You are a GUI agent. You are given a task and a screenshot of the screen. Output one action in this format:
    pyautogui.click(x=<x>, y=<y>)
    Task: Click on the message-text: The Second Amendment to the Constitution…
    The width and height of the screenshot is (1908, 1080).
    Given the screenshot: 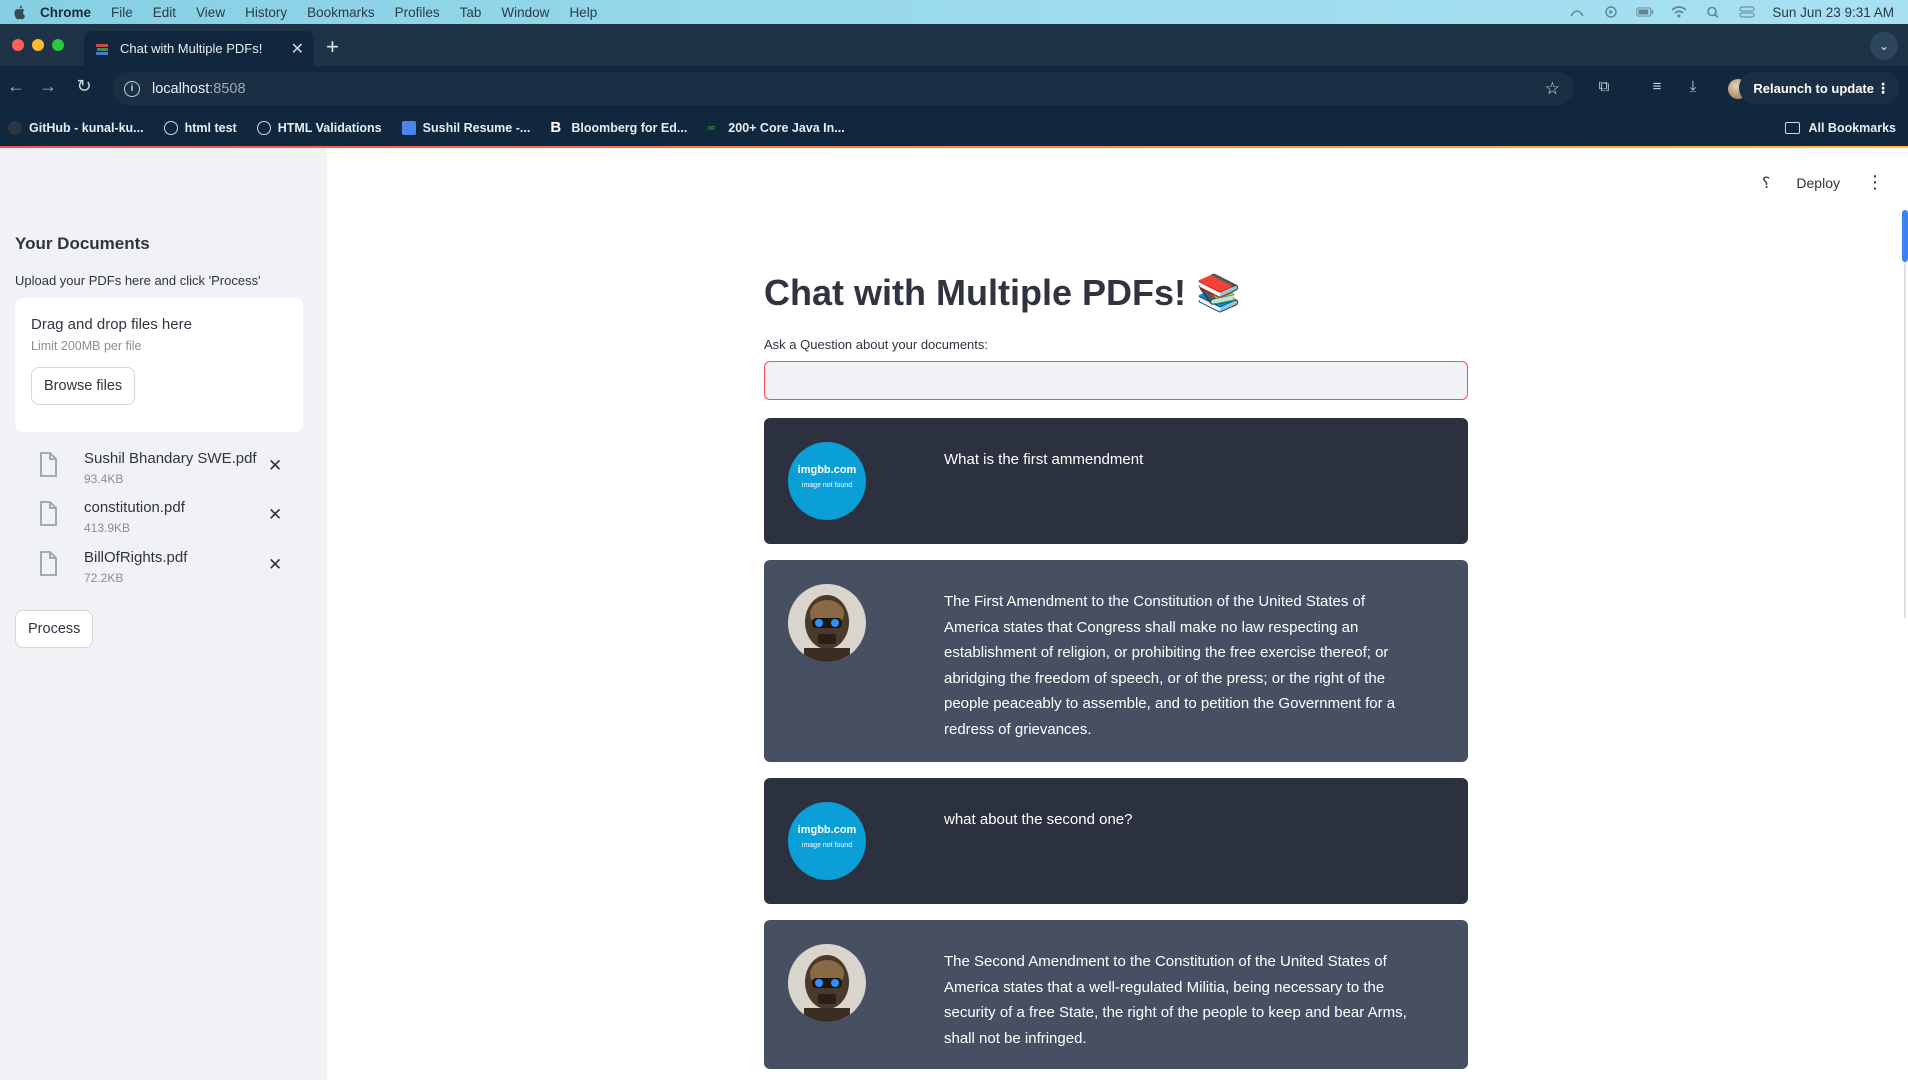 What is the action you would take?
    pyautogui.click(x=1175, y=1000)
    